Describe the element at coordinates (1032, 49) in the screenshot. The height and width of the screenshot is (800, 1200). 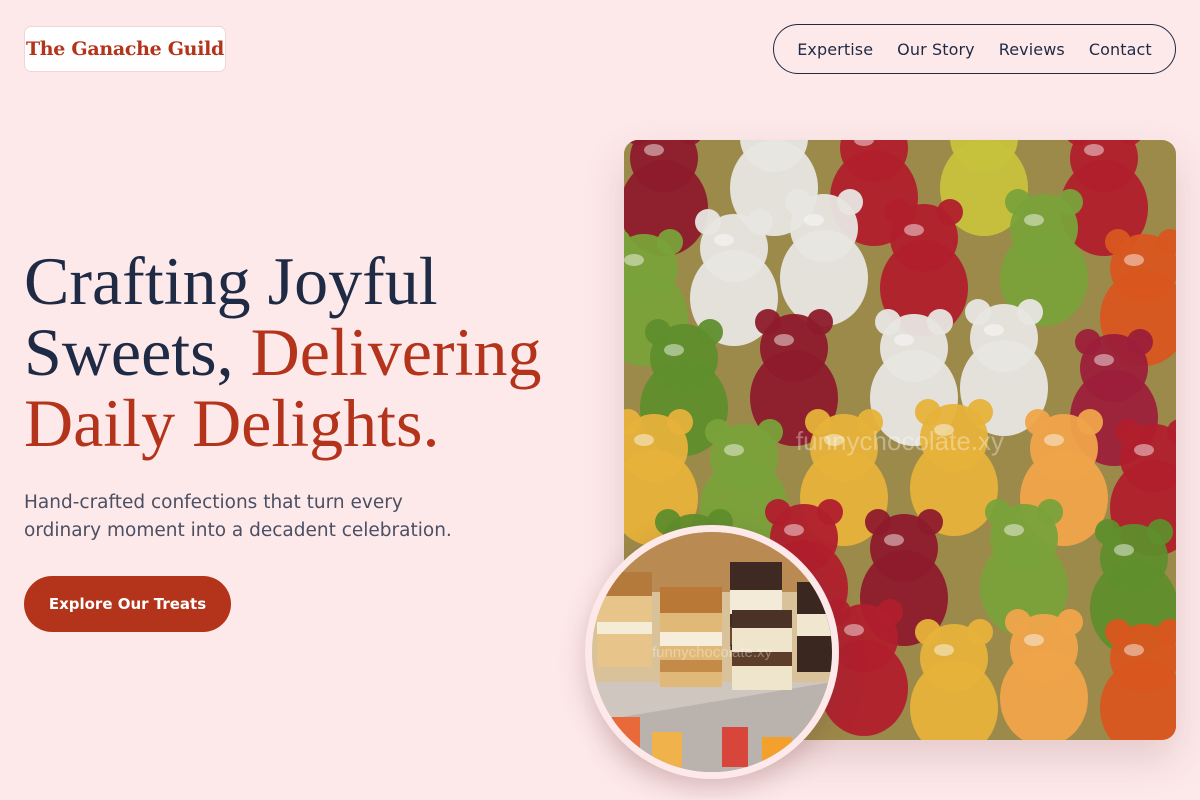
I see `nav-item-reviews: Reviews` at that location.